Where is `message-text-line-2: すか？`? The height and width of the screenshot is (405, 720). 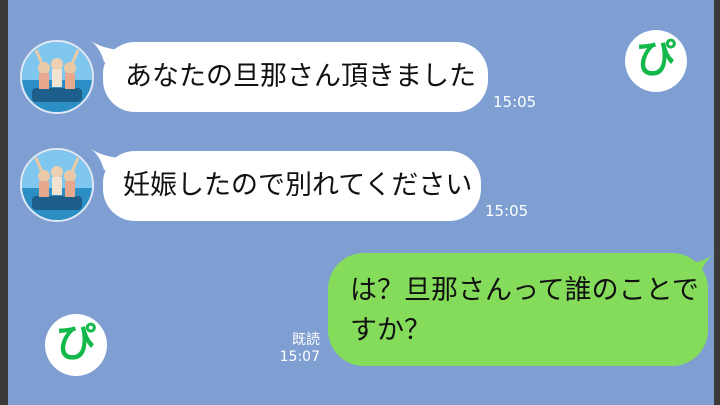 message-text-line-2: すか？ is located at coordinates (390, 330).